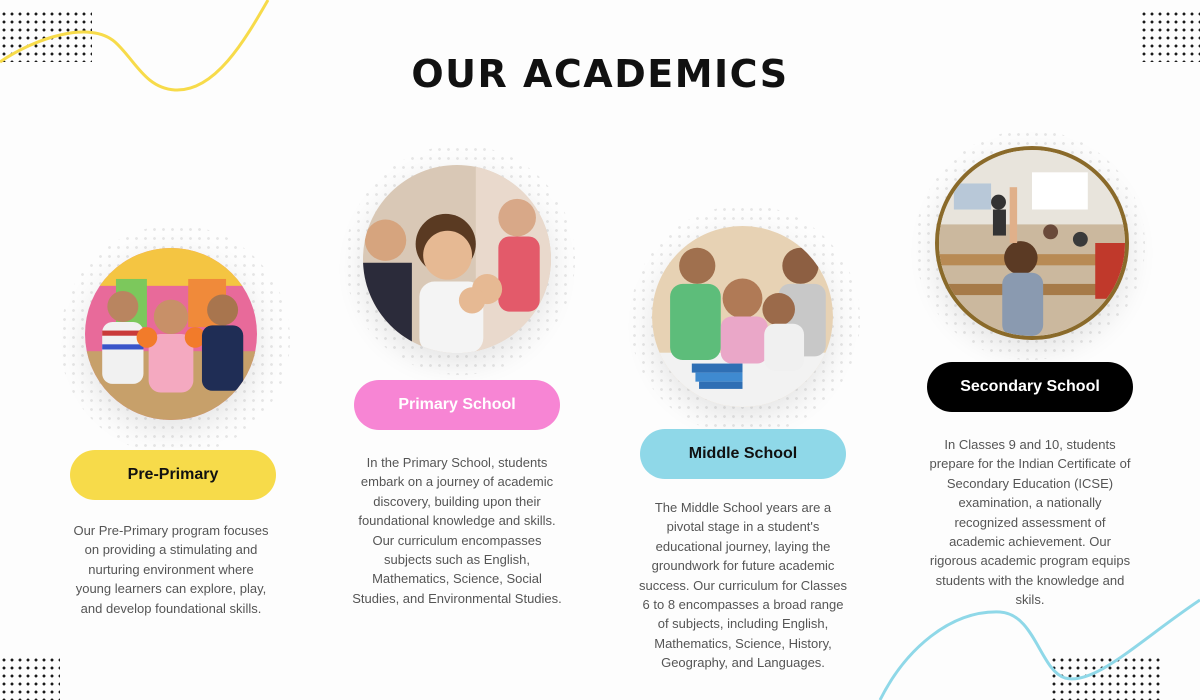 The image size is (1200, 700). Describe the element at coordinates (30, 678) in the screenshot. I see `dot-grid-bottom-left` at that location.